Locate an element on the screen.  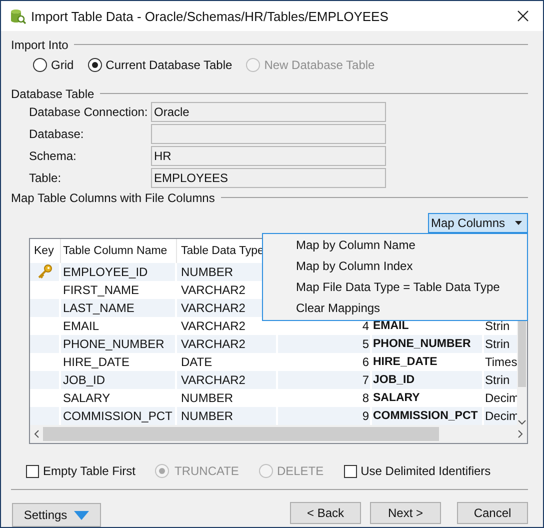
table-cell-text: Times is located at coordinates (501, 362).